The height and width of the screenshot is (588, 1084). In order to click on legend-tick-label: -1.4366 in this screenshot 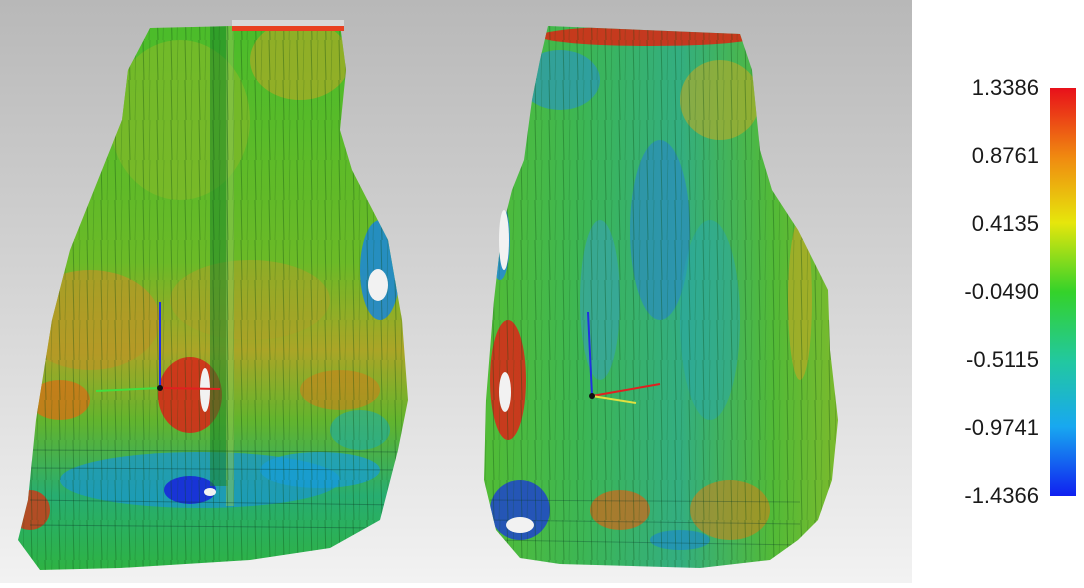, I will do `click(1001, 495)`.